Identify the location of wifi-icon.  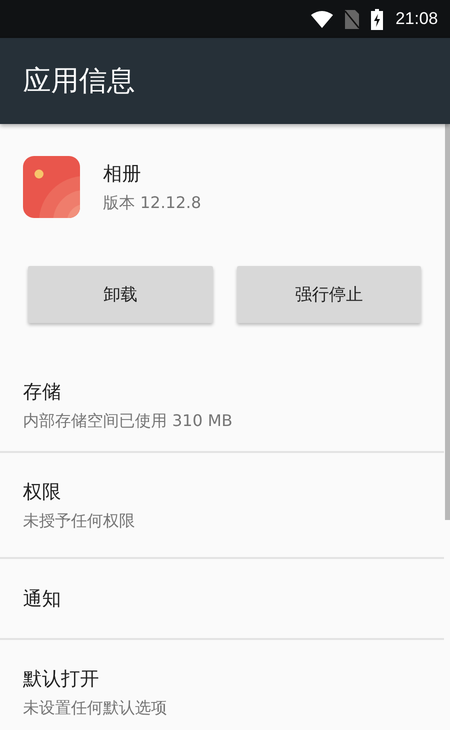
(322, 19).